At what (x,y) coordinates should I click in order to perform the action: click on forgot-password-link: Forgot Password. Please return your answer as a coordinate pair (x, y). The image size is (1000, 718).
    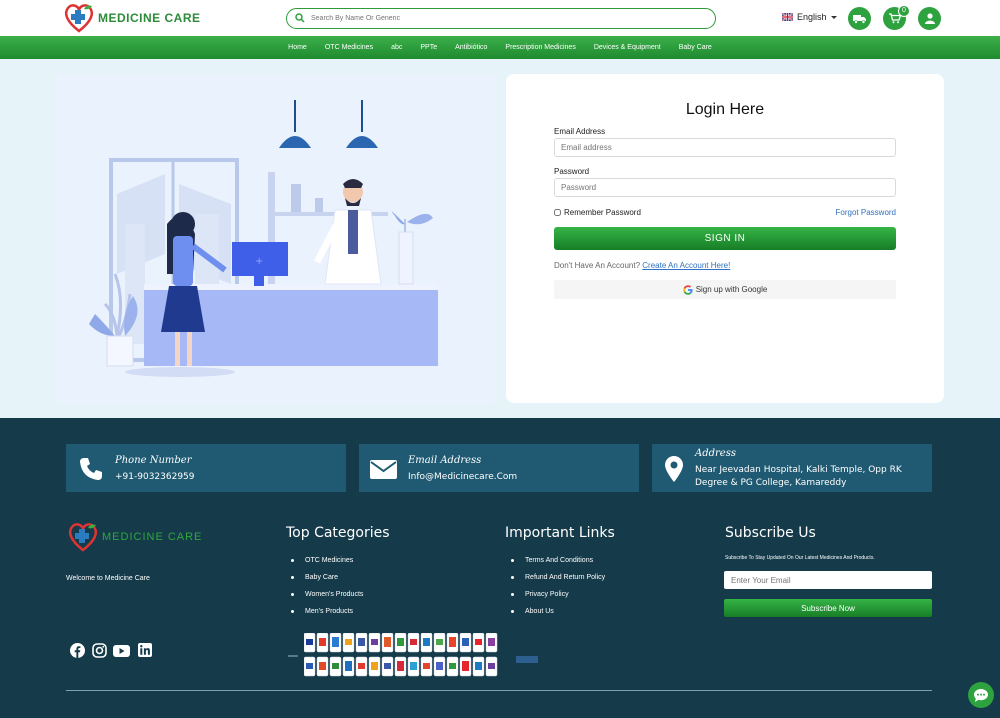
    Looking at the image, I should click on (861, 212).